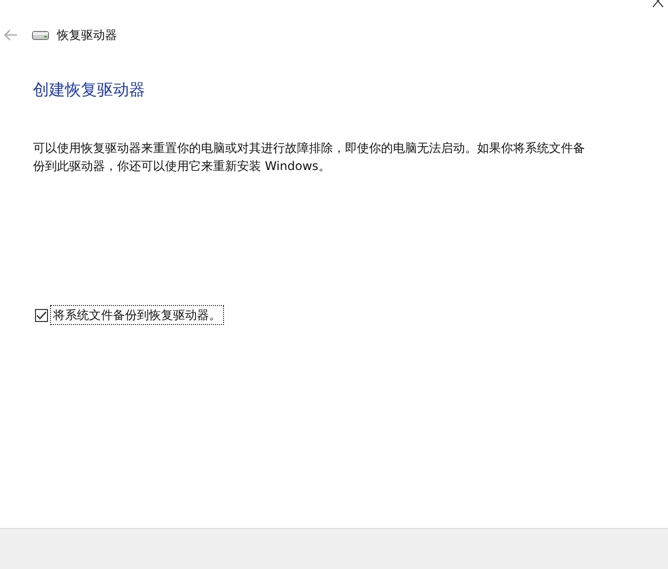 This screenshot has width=668, height=569. Describe the element at coordinates (87, 35) in the screenshot. I see `window-title: 恢复驱动器` at that location.